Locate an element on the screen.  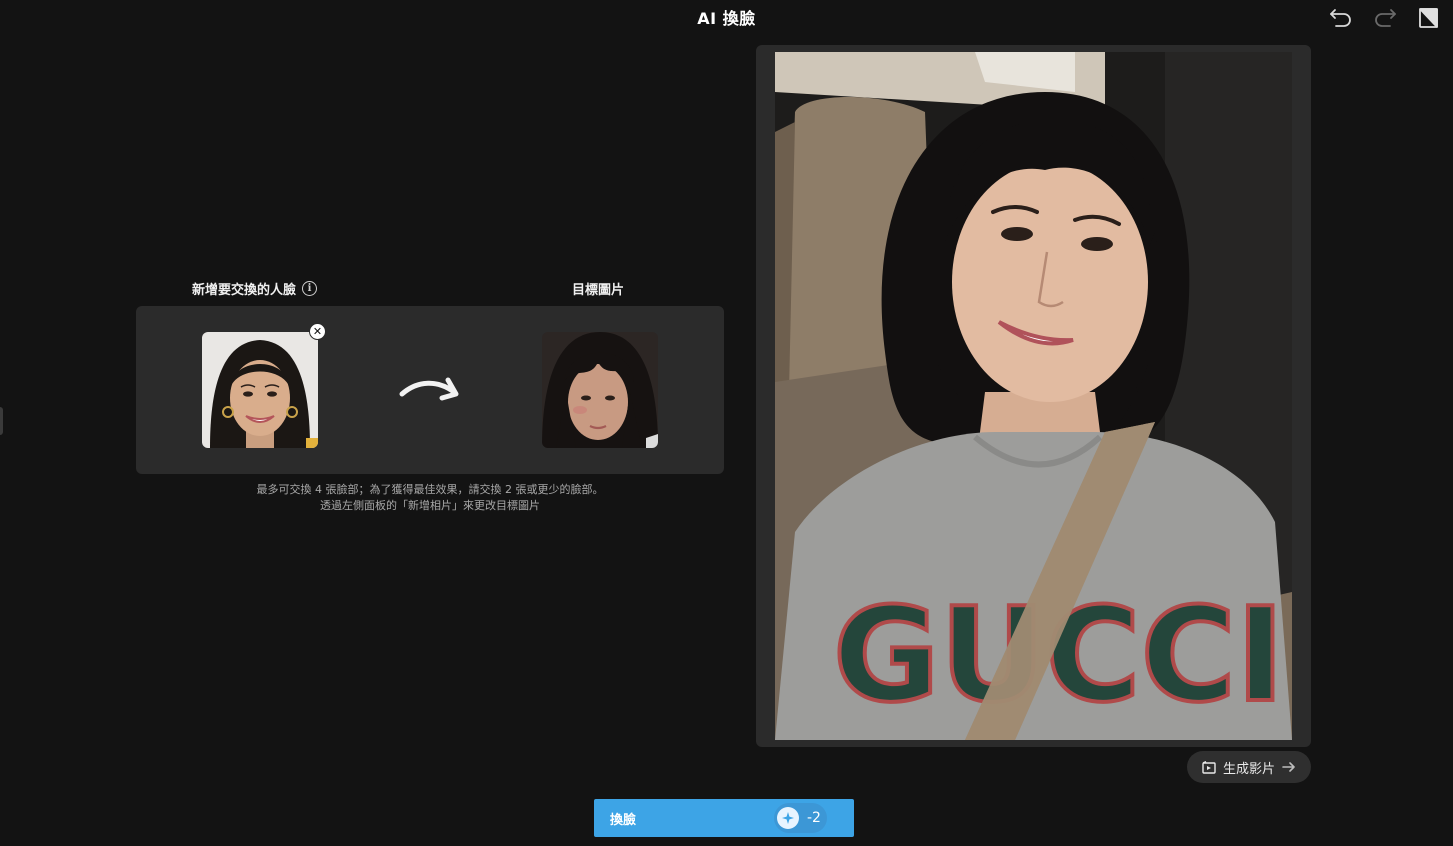
undo-icon is located at coordinates (1341, 18).